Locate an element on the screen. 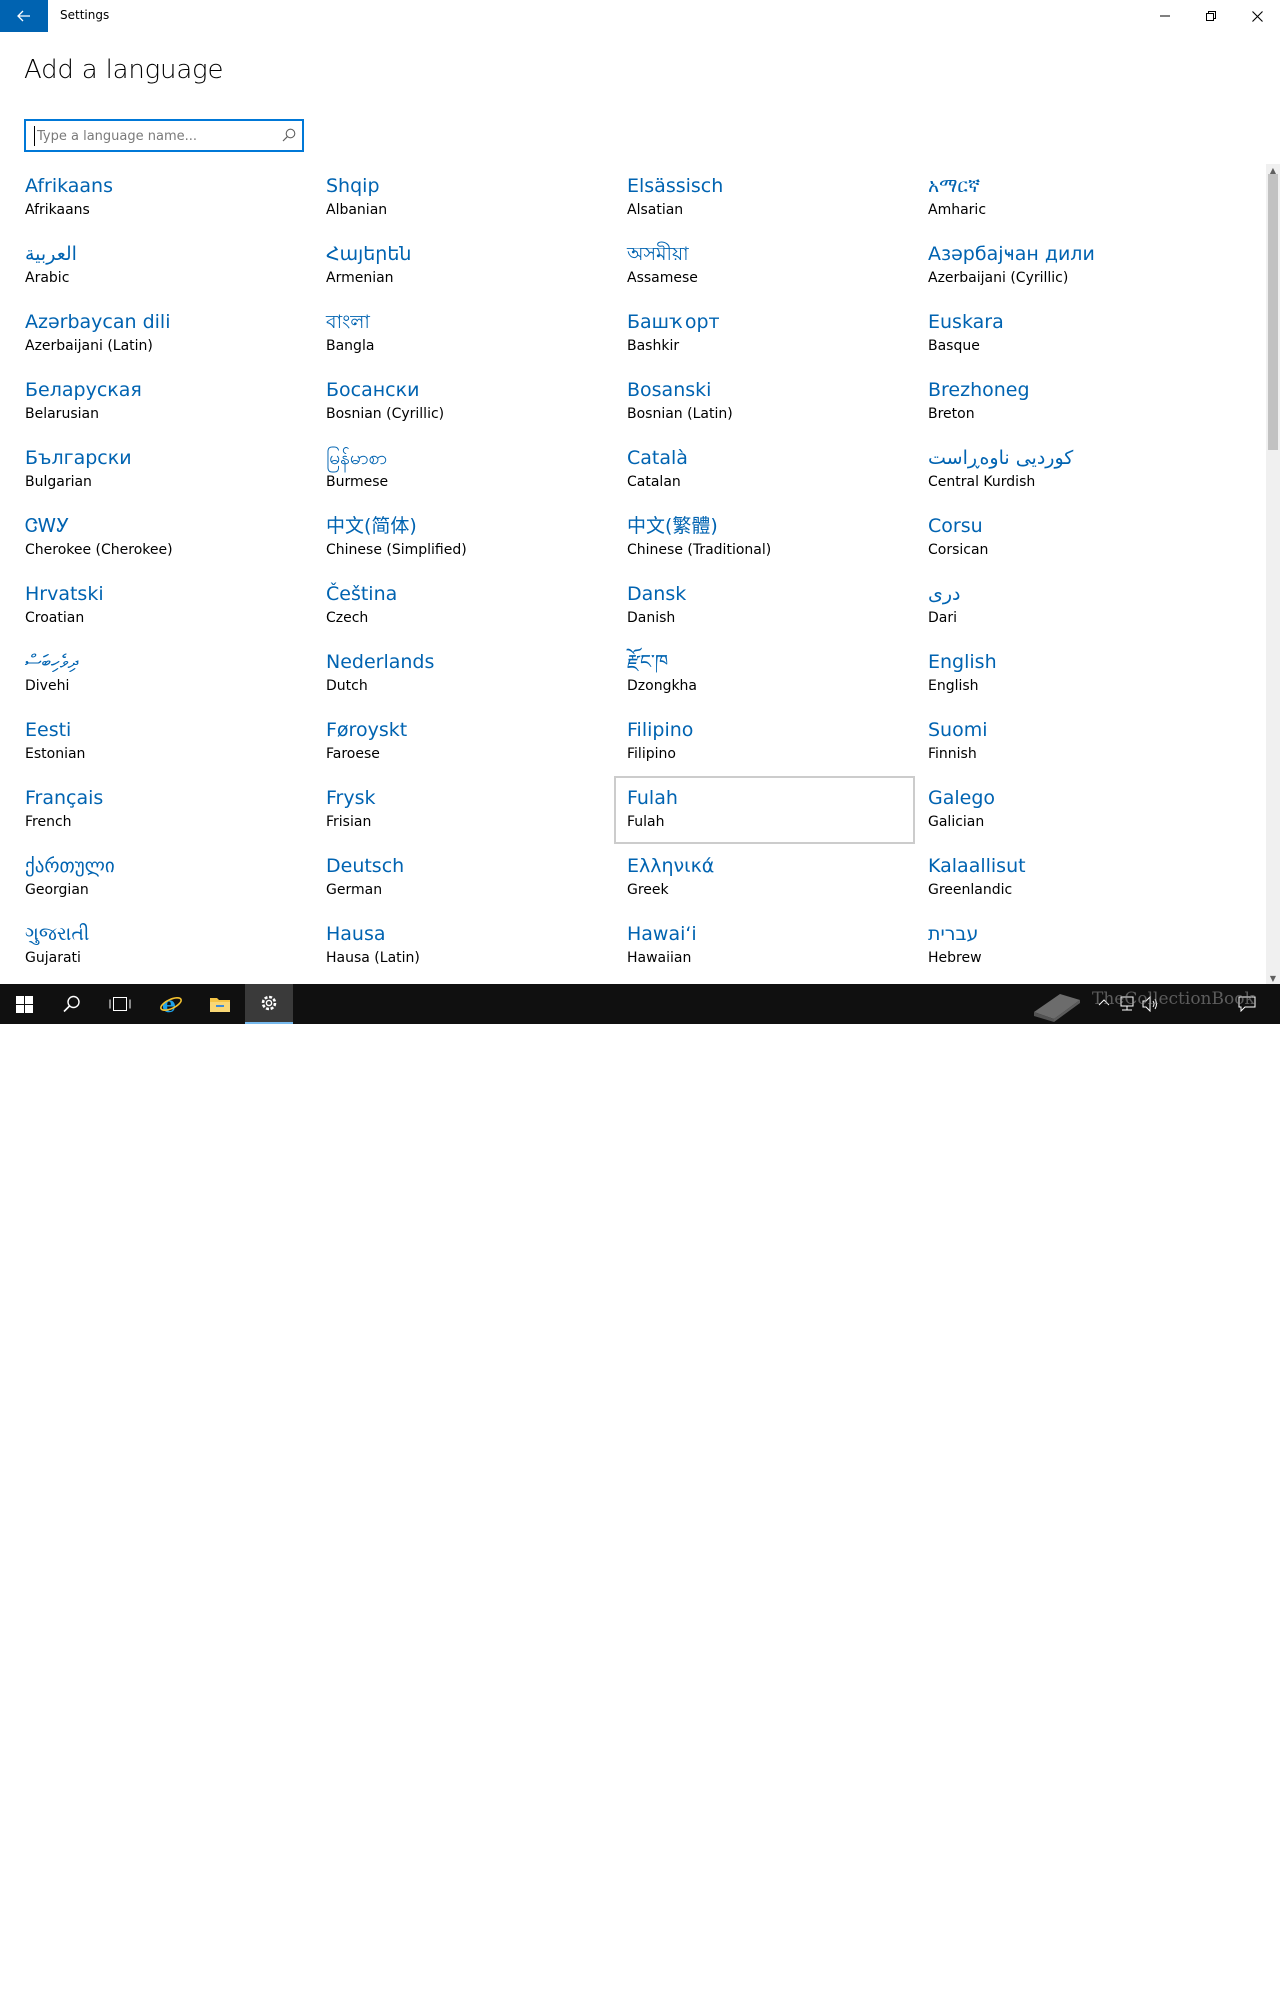 The height and width of the screenshot is (2003, 1280). language-item: Shqip Albanian is located at coordinates (463, 198).